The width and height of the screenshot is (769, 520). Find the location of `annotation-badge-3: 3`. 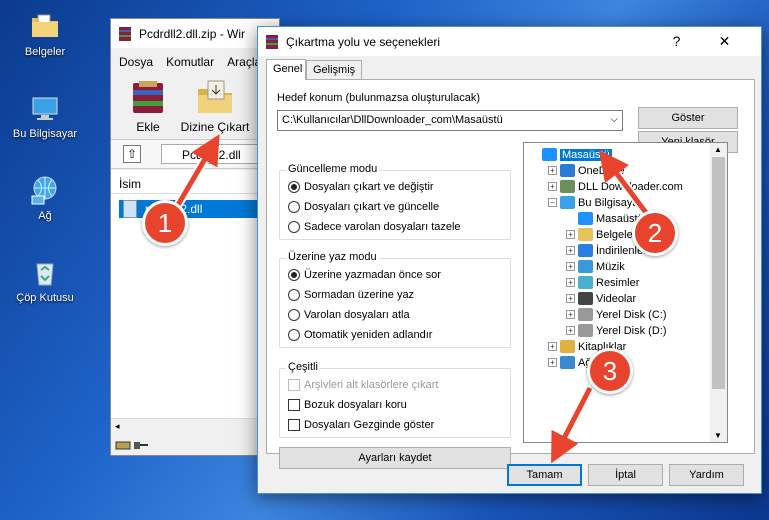

annotation-badge-3: 3 is located at coordinates (610, 371).